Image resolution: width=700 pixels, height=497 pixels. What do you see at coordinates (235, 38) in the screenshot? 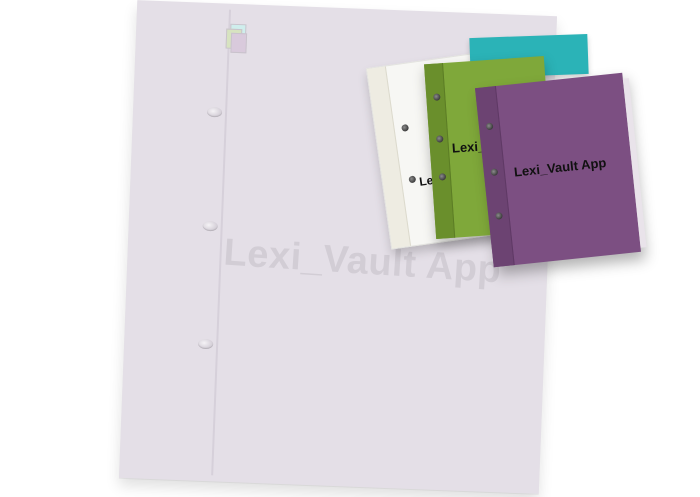
I see `mini-stack-thumbnail` at bounding box center [235, 38].